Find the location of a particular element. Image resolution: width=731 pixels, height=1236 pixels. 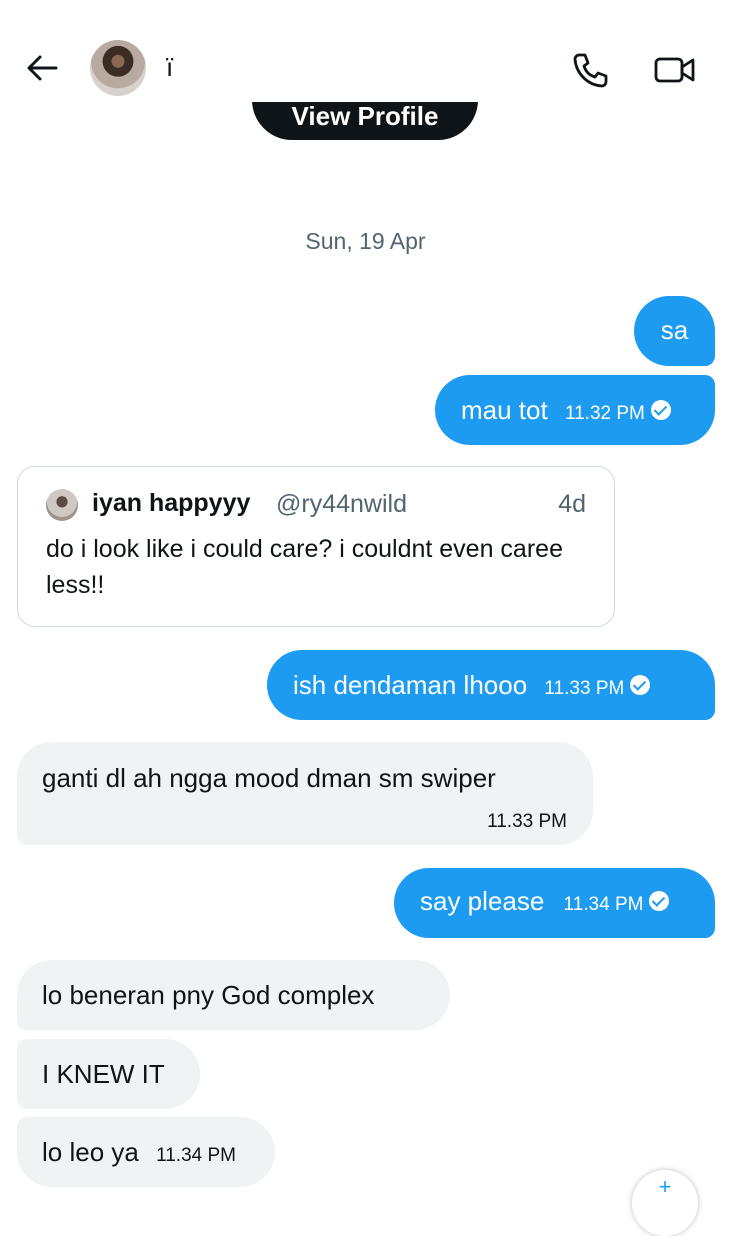

message-text: lo beneran pny God complex is located at coordinates (208, 995).